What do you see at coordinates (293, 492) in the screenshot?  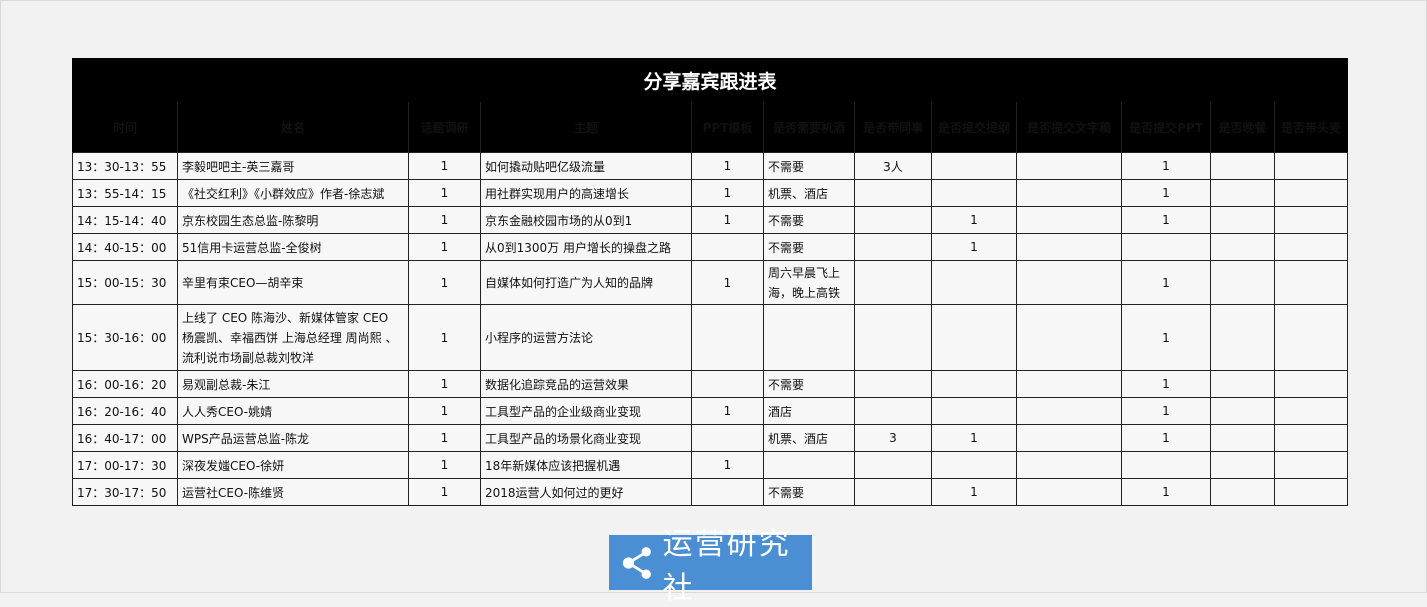 I see `cell-name: 运营社CEO-陈维贤` at bounding box center [293, 492].